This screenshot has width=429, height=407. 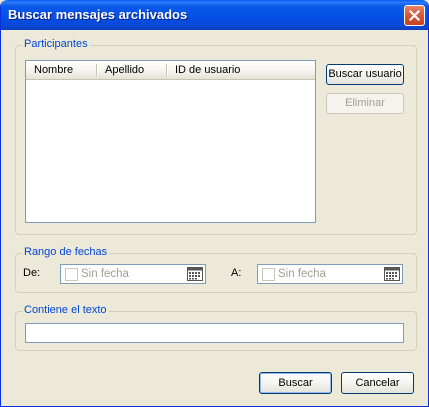 What do you see at coordinates (241, 70) in the screenshot?
I see `column-header-id-usuario: ID de usuario` at bounding box center [241, 70].